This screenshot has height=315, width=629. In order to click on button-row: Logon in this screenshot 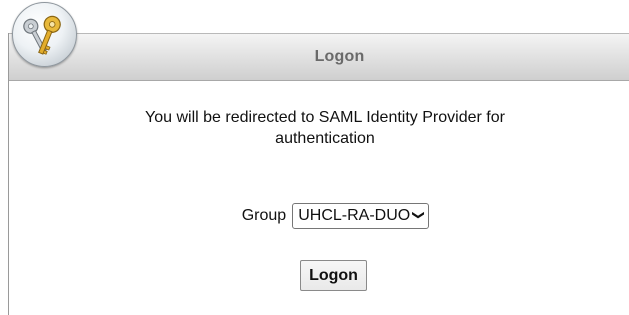, I will do `click(314, 275)`.